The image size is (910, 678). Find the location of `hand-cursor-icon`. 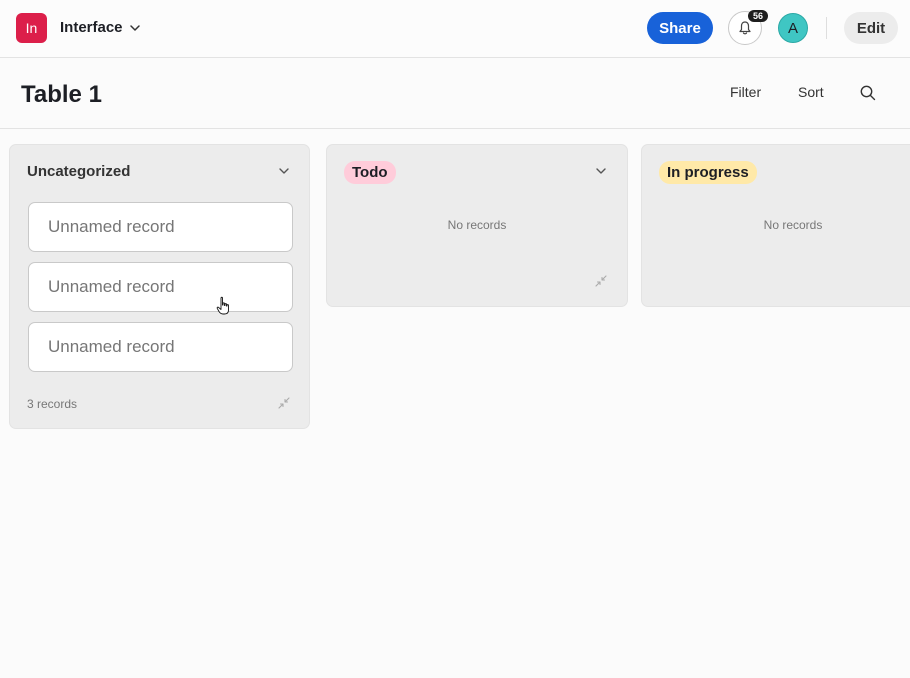

hand-cursor-icon is located at coordinates (222, 305).